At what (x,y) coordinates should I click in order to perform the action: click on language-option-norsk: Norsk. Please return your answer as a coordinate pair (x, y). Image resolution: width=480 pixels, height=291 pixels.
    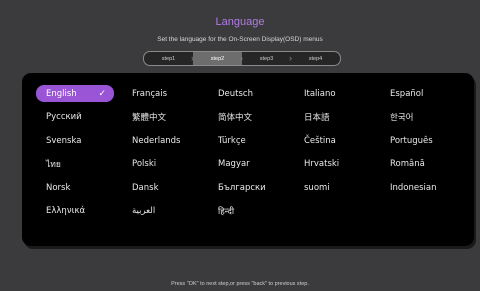
    Looking at the image, I should click on (79, 188).